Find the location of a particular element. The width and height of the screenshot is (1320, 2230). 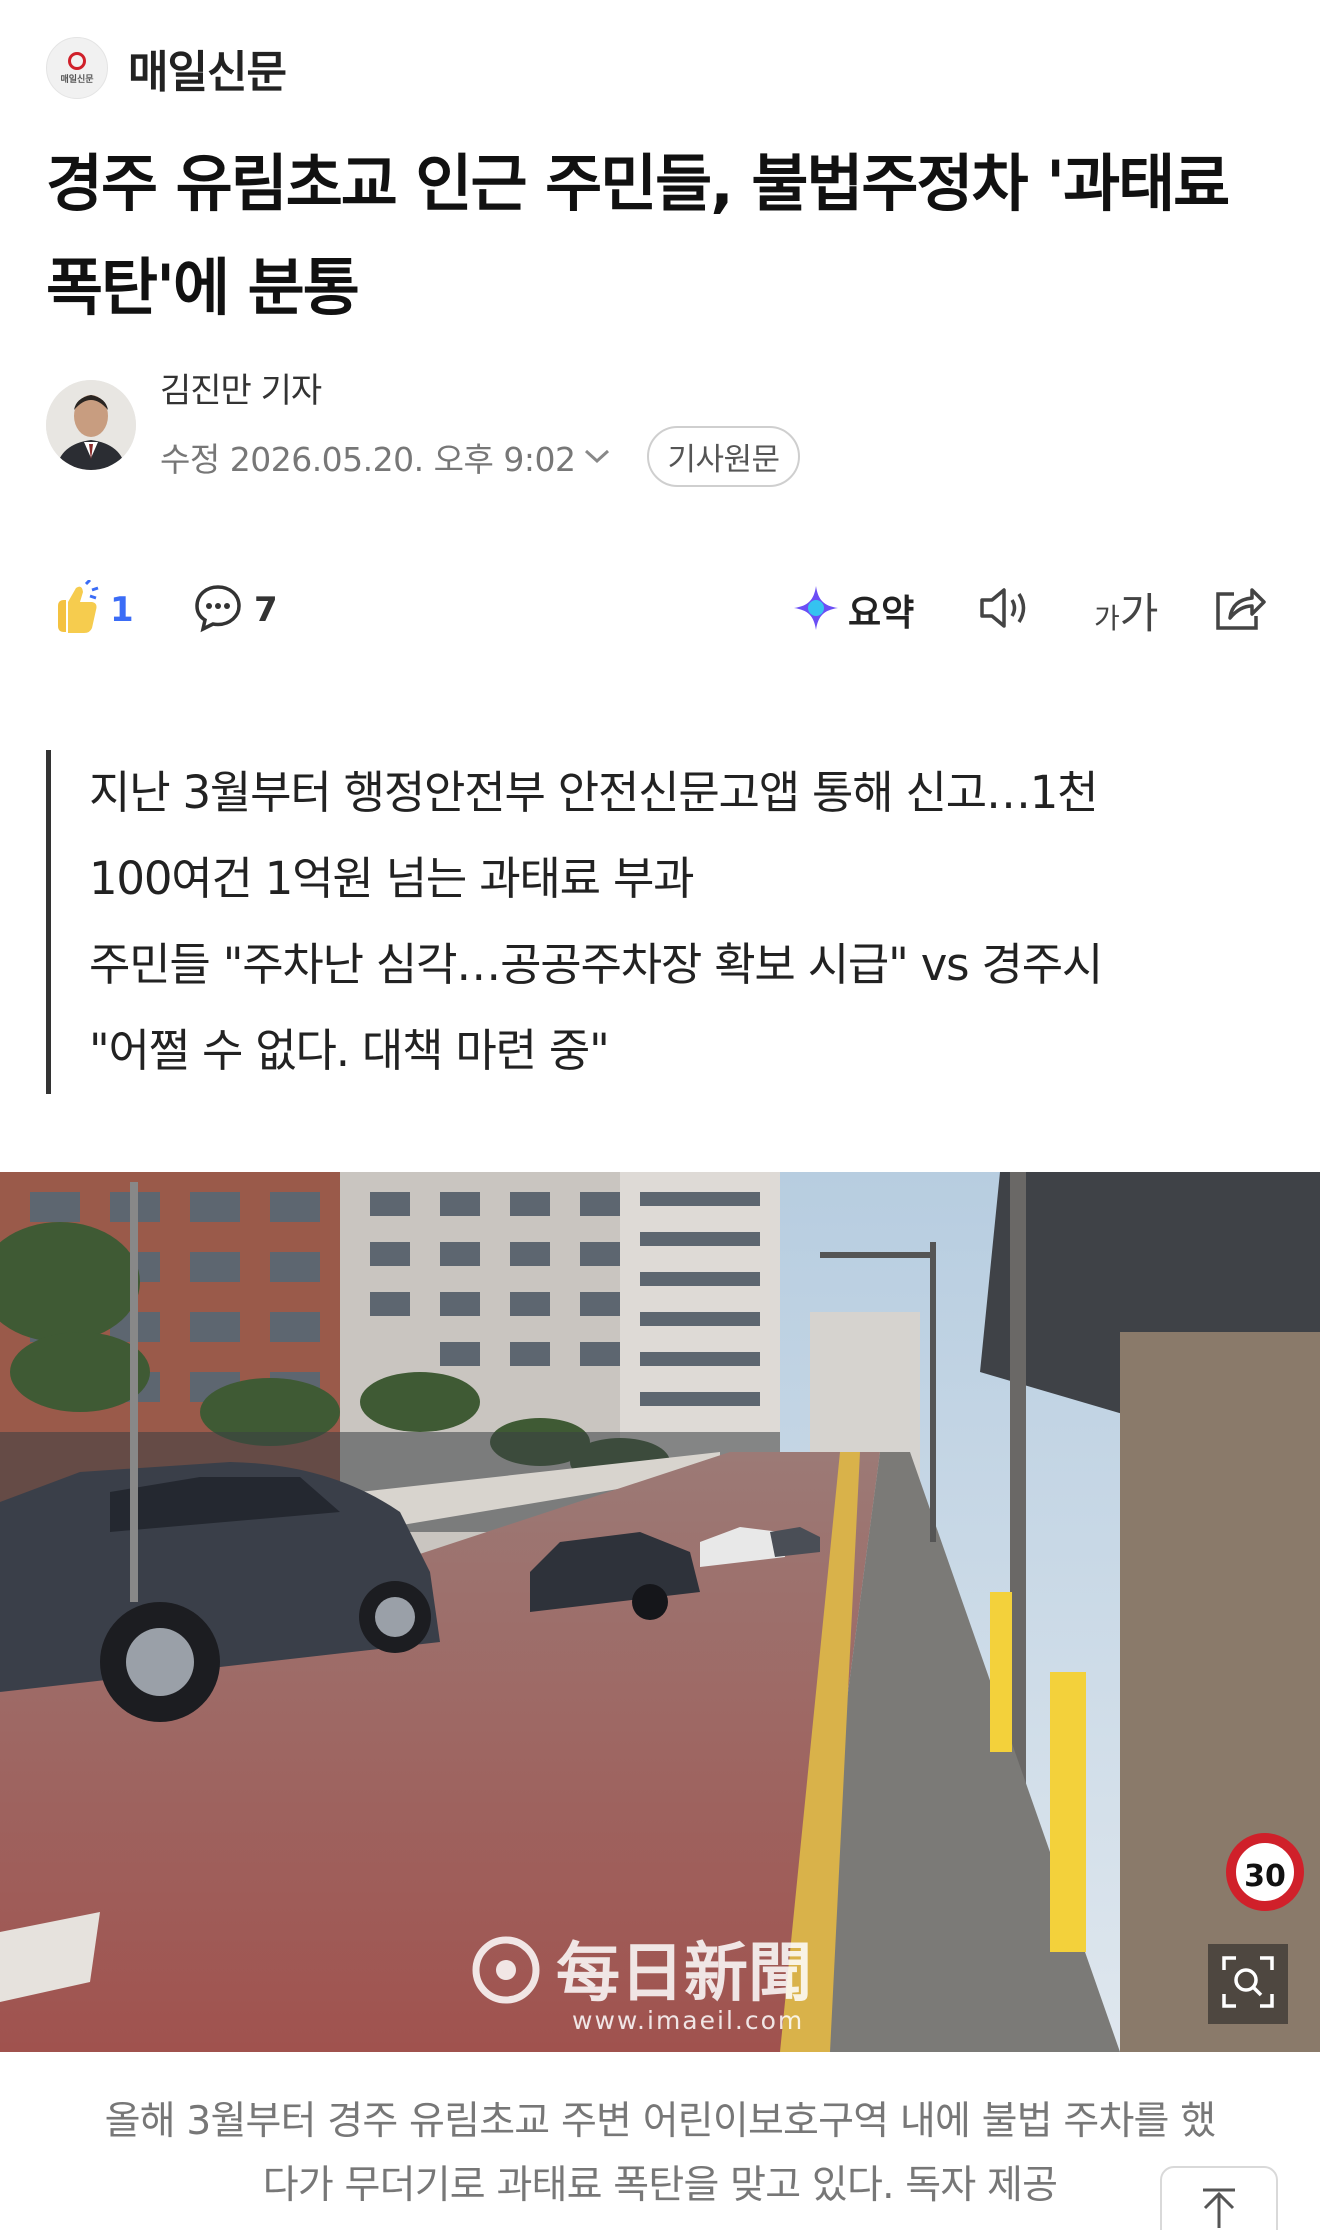

publish-date: 수정 2026.05.20. 오후 9:02 is located at coordinates (368, 457).